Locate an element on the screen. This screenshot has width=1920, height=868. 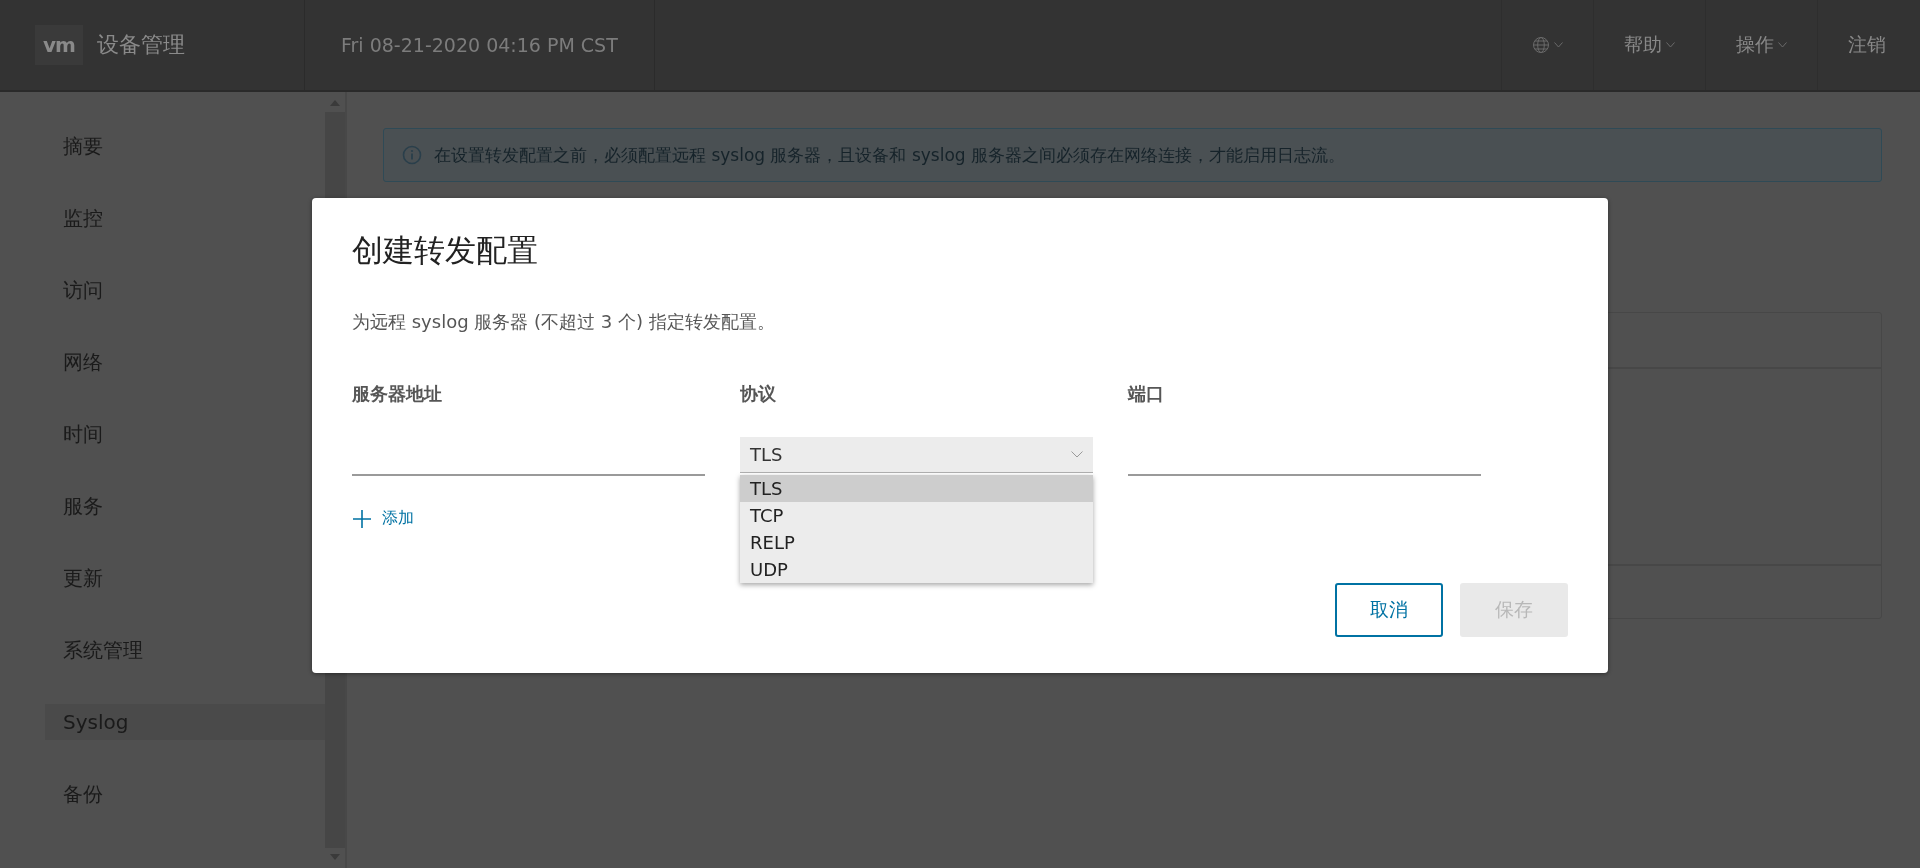
field-label: 服务器地址 is located at coordinates (397, 394).